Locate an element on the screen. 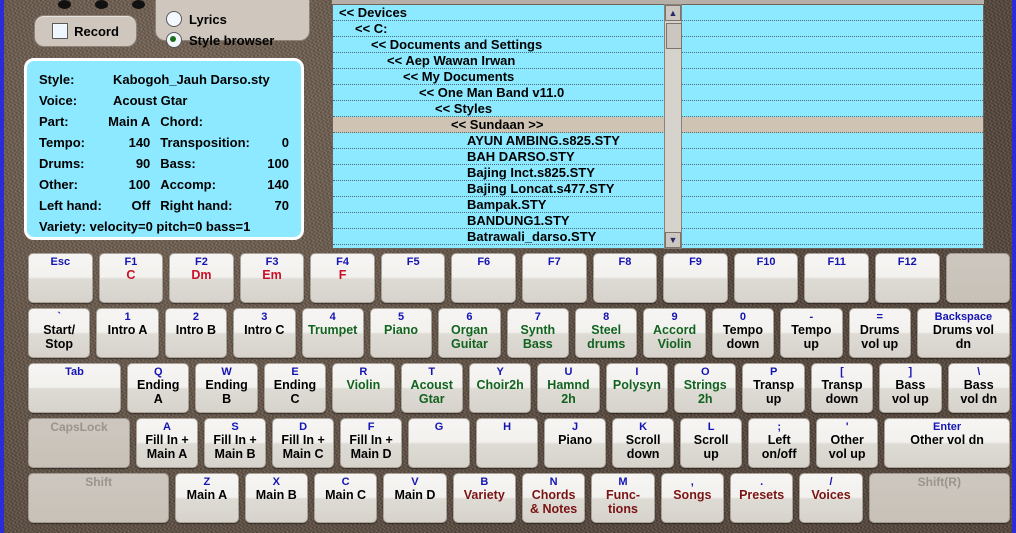 The image size is (1016, 533). browser-scrollbar: ▲ ▼ is located at coordinates (673, 126).